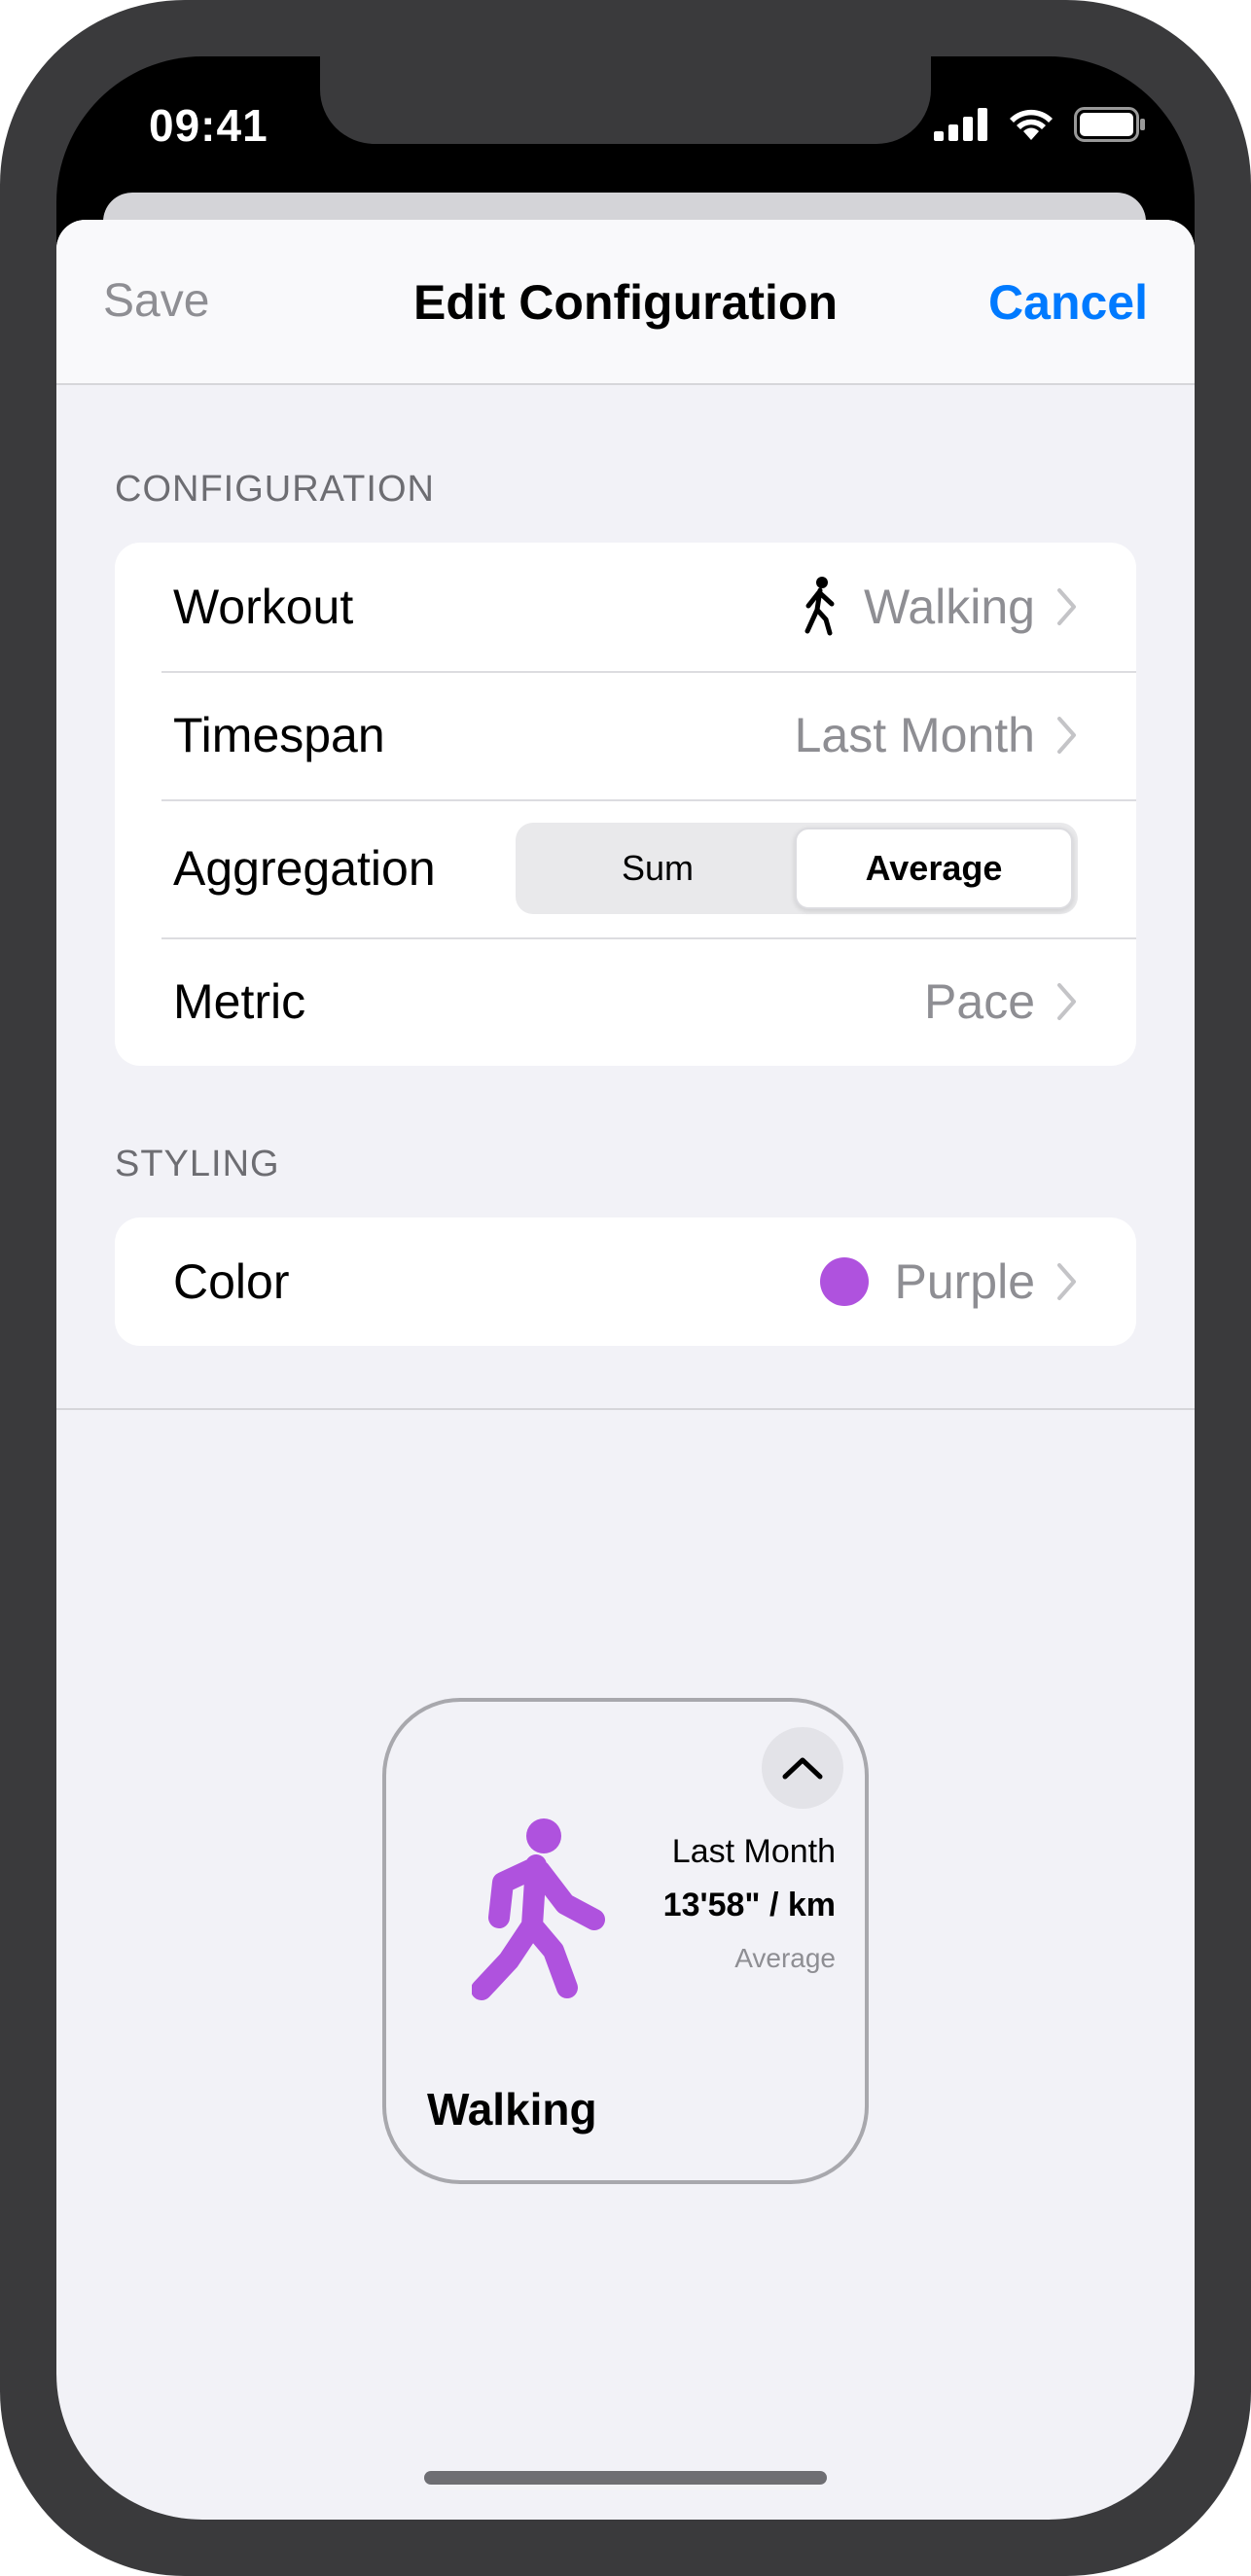 This screenshot has width=1251, height=2576. Describe the element at coordinates (979, 1002) in the screenshot. I see `metric-value: Pace` at that location.